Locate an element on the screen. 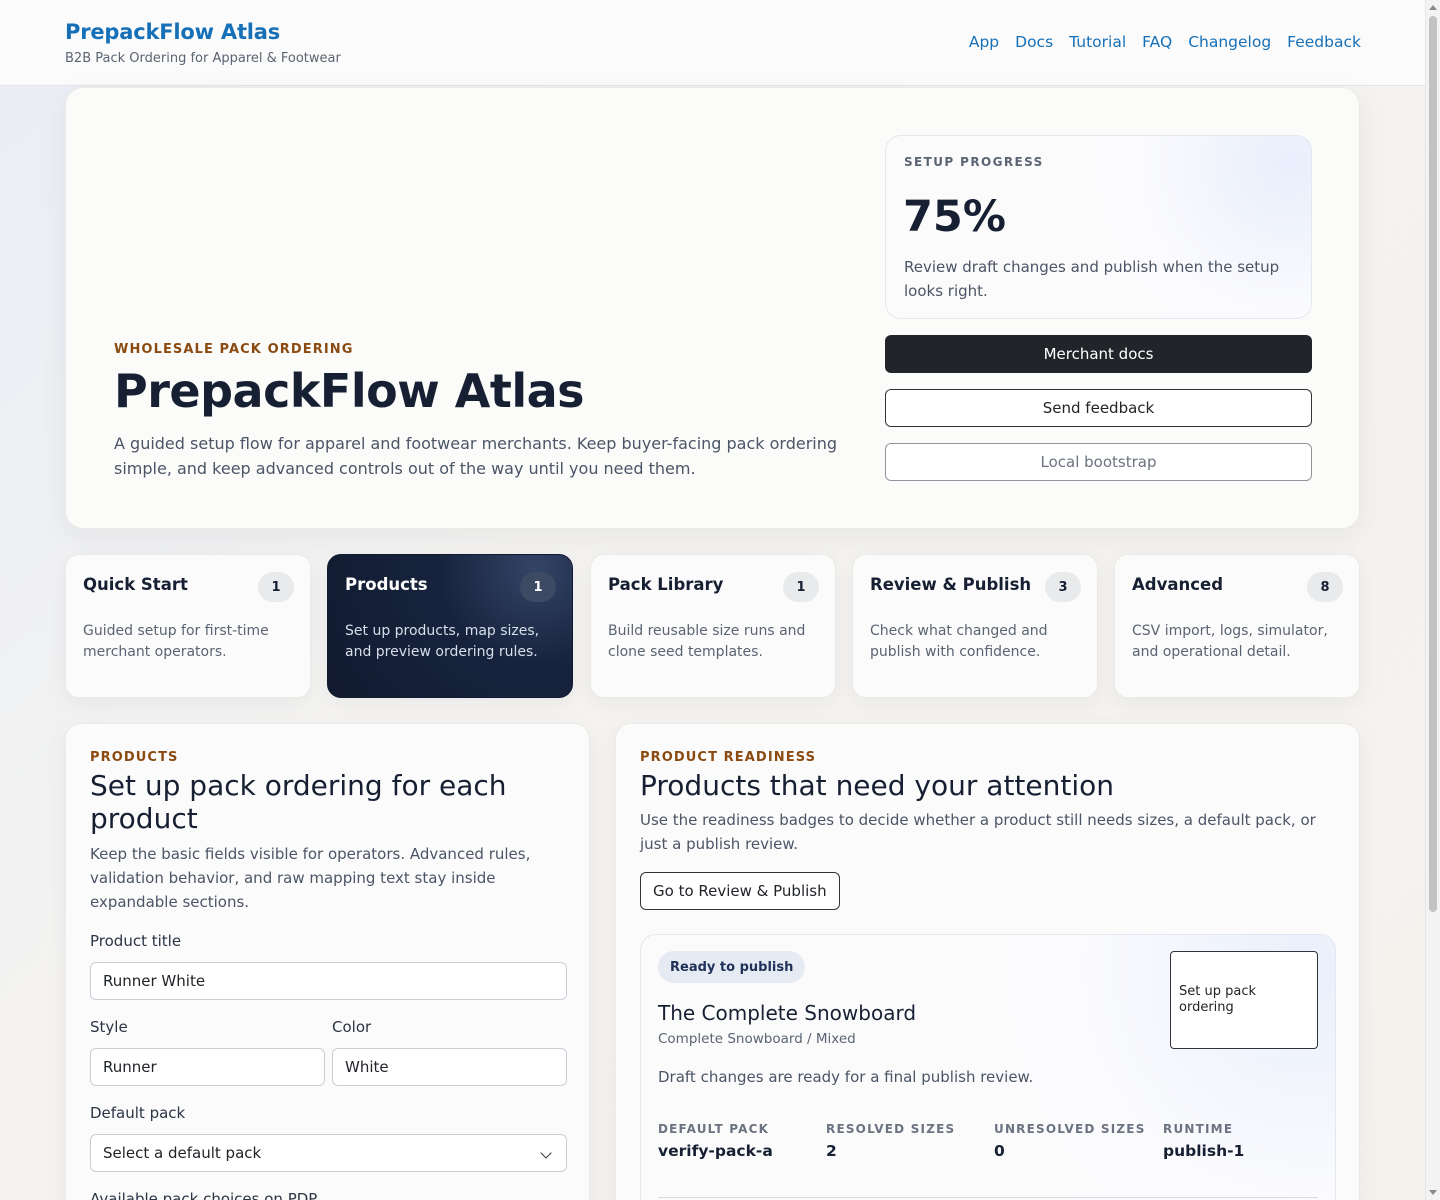 The height and width of the screenshot is (1200, 1440). product-meta: Complete Snowboard / Mixed is located at coordinates (757, 1039).